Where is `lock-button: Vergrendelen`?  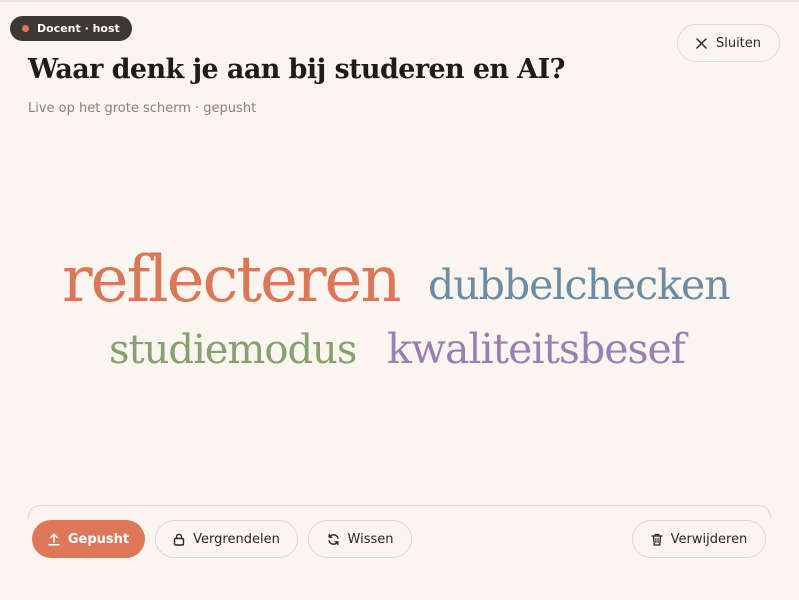 lock-button: Vergrendelen is located at coordinates (226, 539).